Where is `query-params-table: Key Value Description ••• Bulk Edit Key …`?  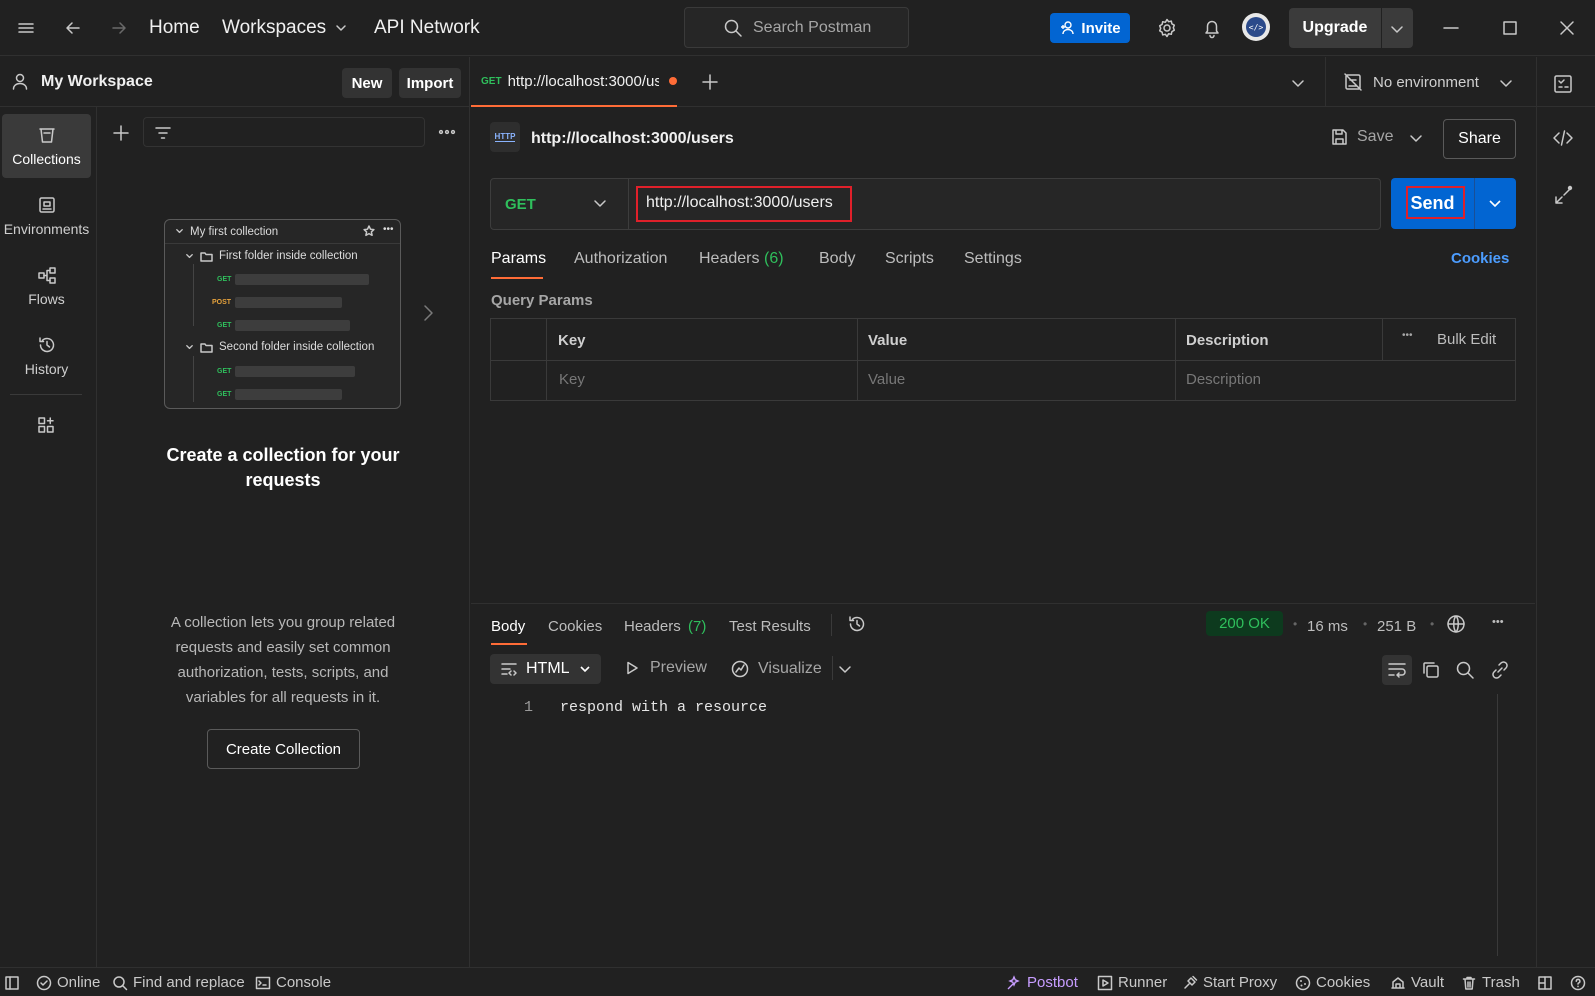
query-params-table: Key Value Description ••• Bulk Edit Key … is located at coordinates (1003, 359).